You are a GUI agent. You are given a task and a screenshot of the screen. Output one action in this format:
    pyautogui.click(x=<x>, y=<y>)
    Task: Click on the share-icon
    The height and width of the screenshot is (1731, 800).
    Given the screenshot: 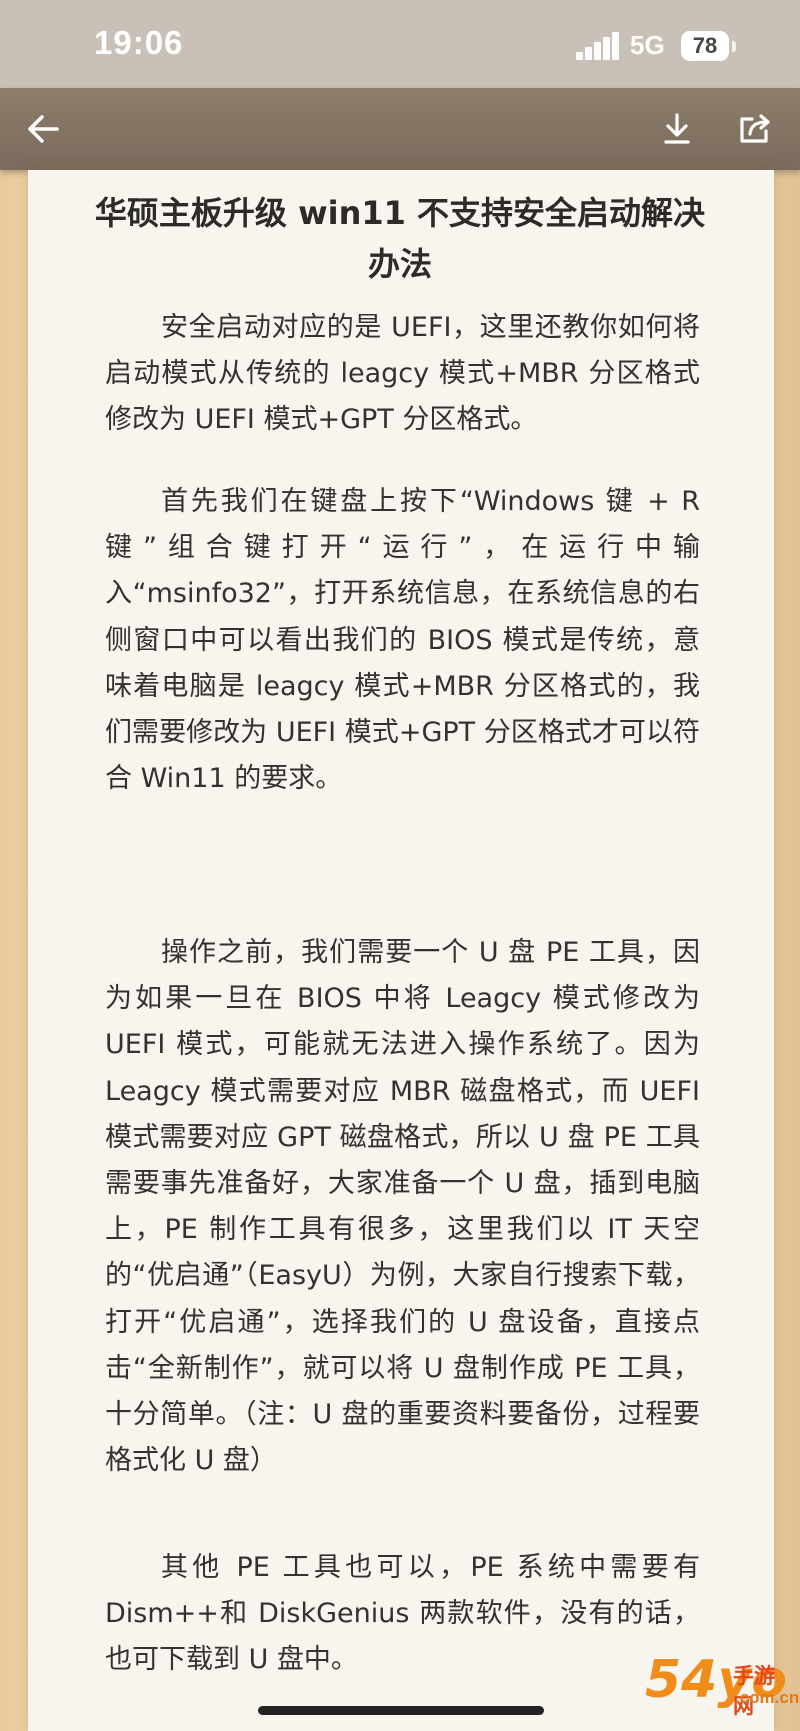 What is the action you would take?
    pyautogui.click(x=755, y=128)
    